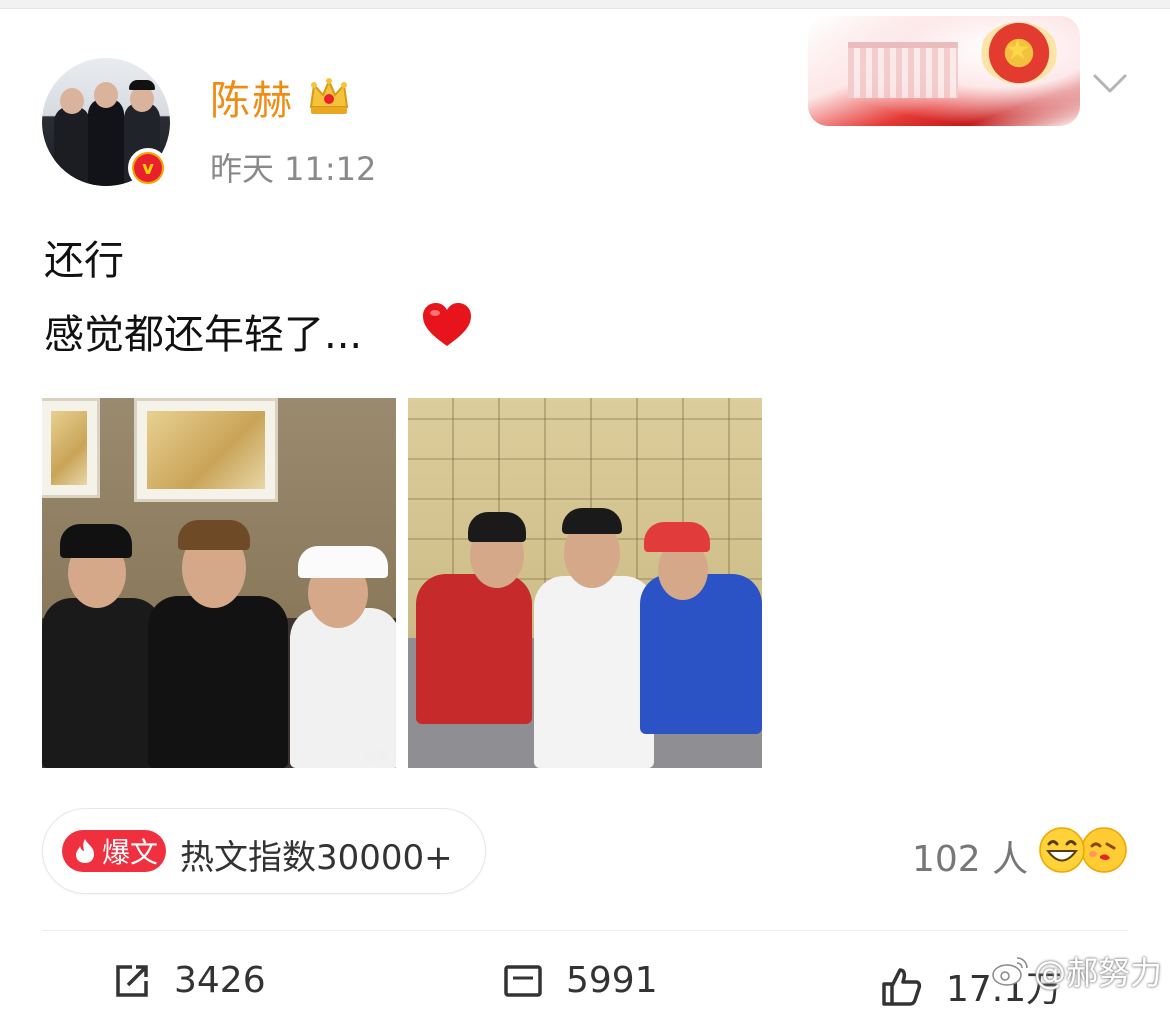 The width and height of the screenshot is (1170, 1012). What do you see at coordinates (585, 4) in the screenshot?
I see `top-divider` at bounding box center [585, 4].